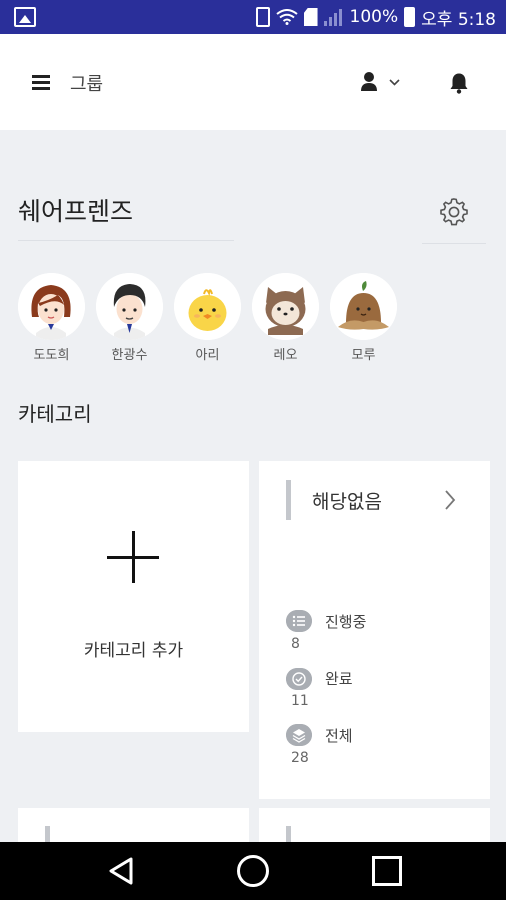 This screenshot has width=506, height=900. I want to click on stat-value: 8, so click(295, 644).